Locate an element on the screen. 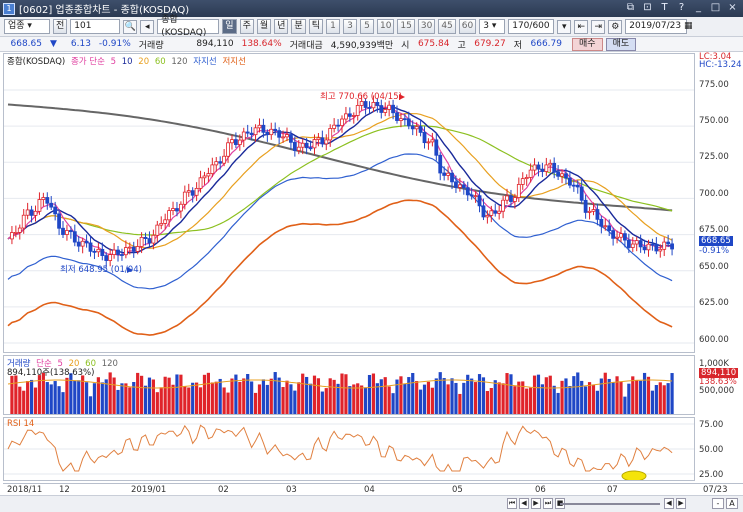  market-select-value: 업종 is located at coordinates (16, 26).